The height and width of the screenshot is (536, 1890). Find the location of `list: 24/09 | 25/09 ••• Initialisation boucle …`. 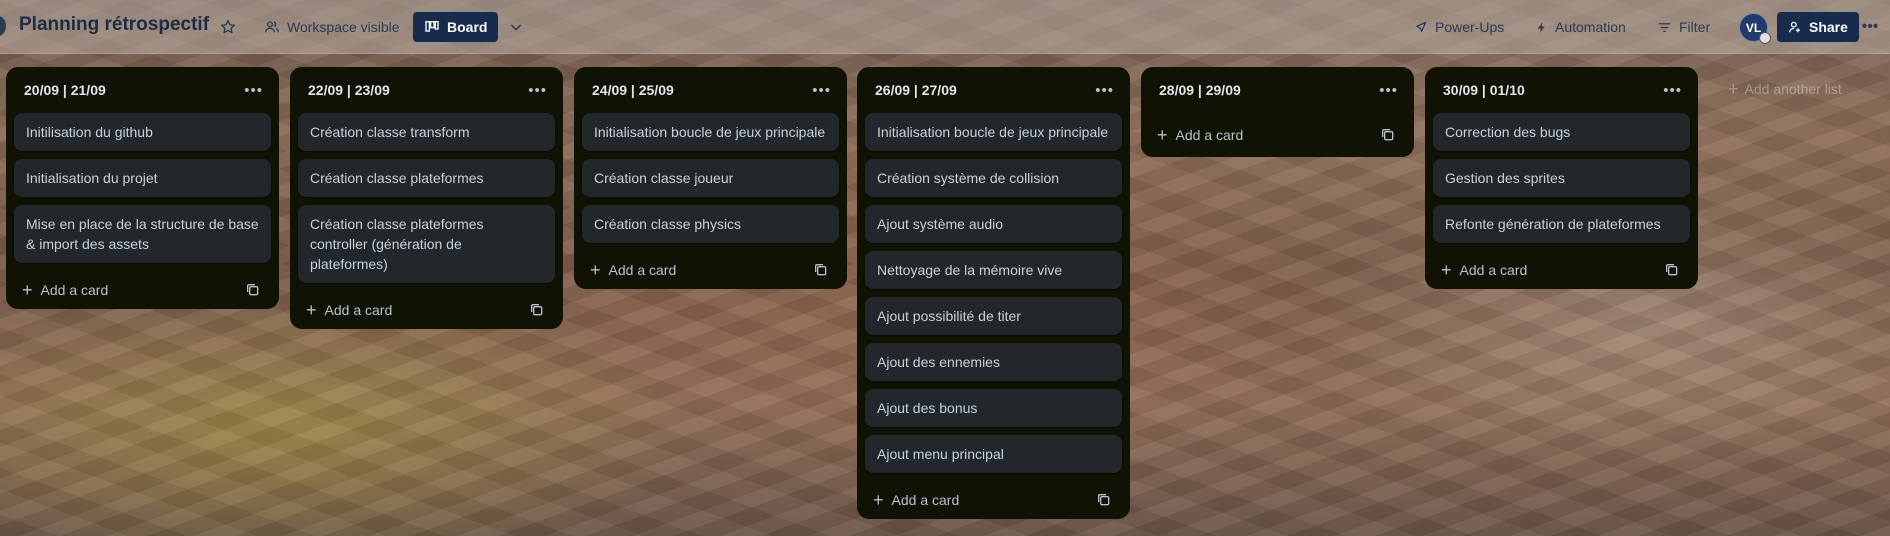

list: 24/09 | 25/09 ••• Initialisation boucle … is located at coordinates (710, 178).